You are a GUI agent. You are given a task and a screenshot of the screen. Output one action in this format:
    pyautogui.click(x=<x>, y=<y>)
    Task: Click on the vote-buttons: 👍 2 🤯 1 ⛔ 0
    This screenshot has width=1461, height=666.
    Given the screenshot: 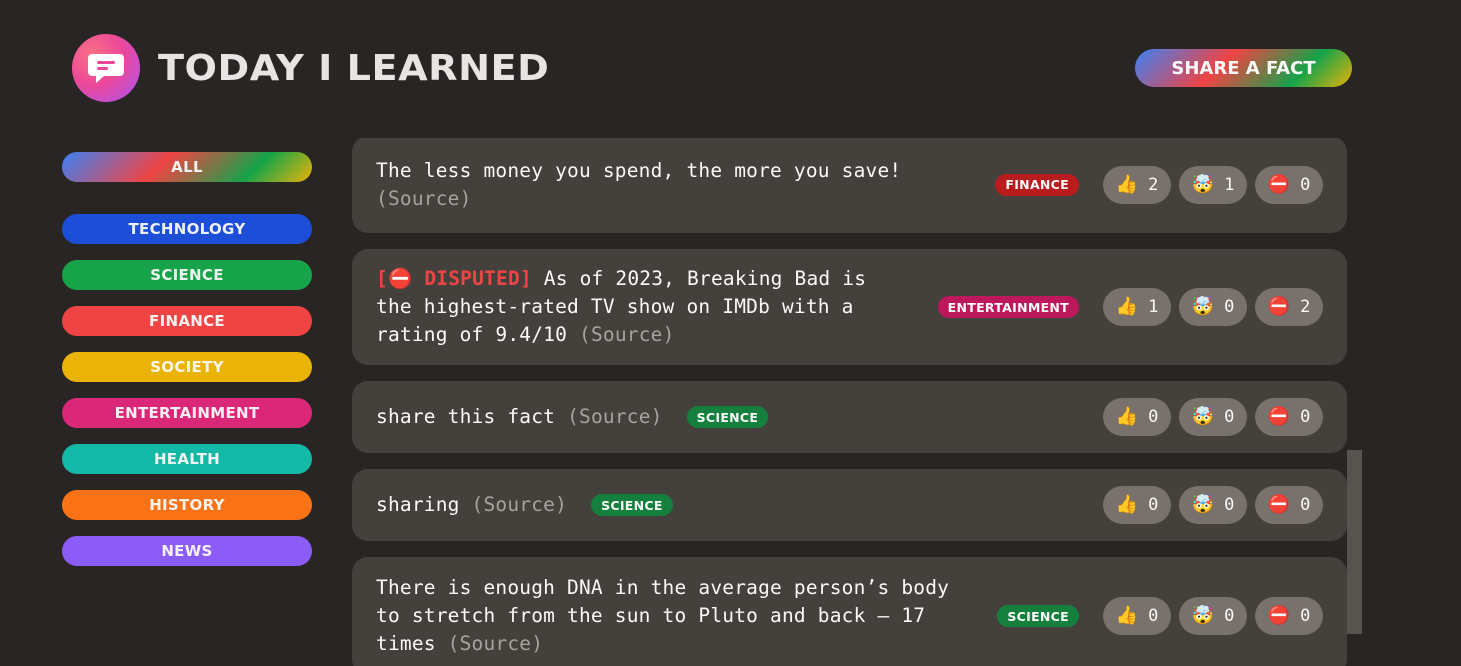 What is the action you would take?
    pyautogui.click(x=1213, y=184)
    